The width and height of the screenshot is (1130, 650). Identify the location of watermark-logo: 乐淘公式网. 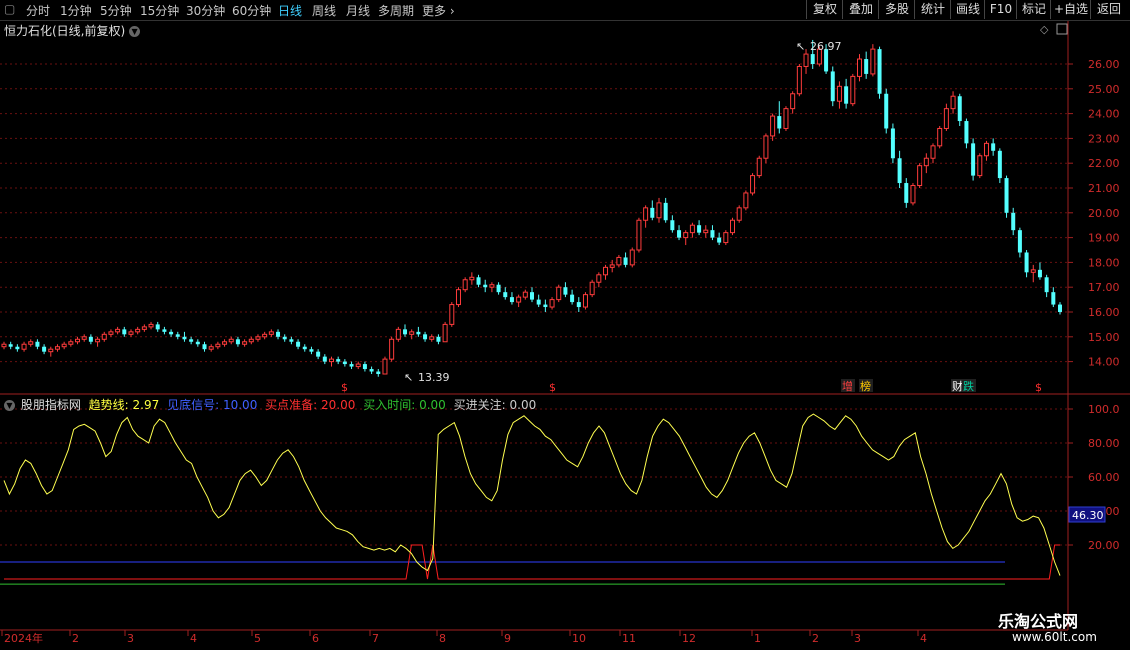
(1038, 621).